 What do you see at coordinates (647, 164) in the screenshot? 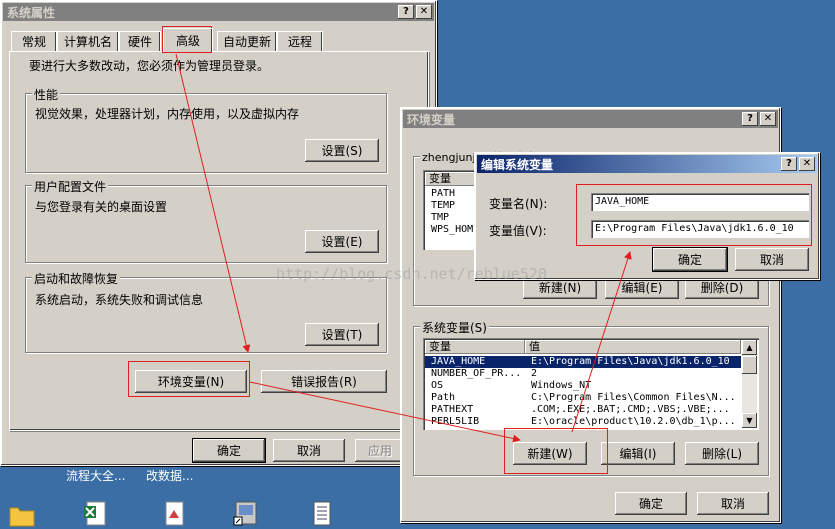
I see `edit-dialog-titlebar: 编辑系统变量 ? ✕` at bounding box center [647, 164].